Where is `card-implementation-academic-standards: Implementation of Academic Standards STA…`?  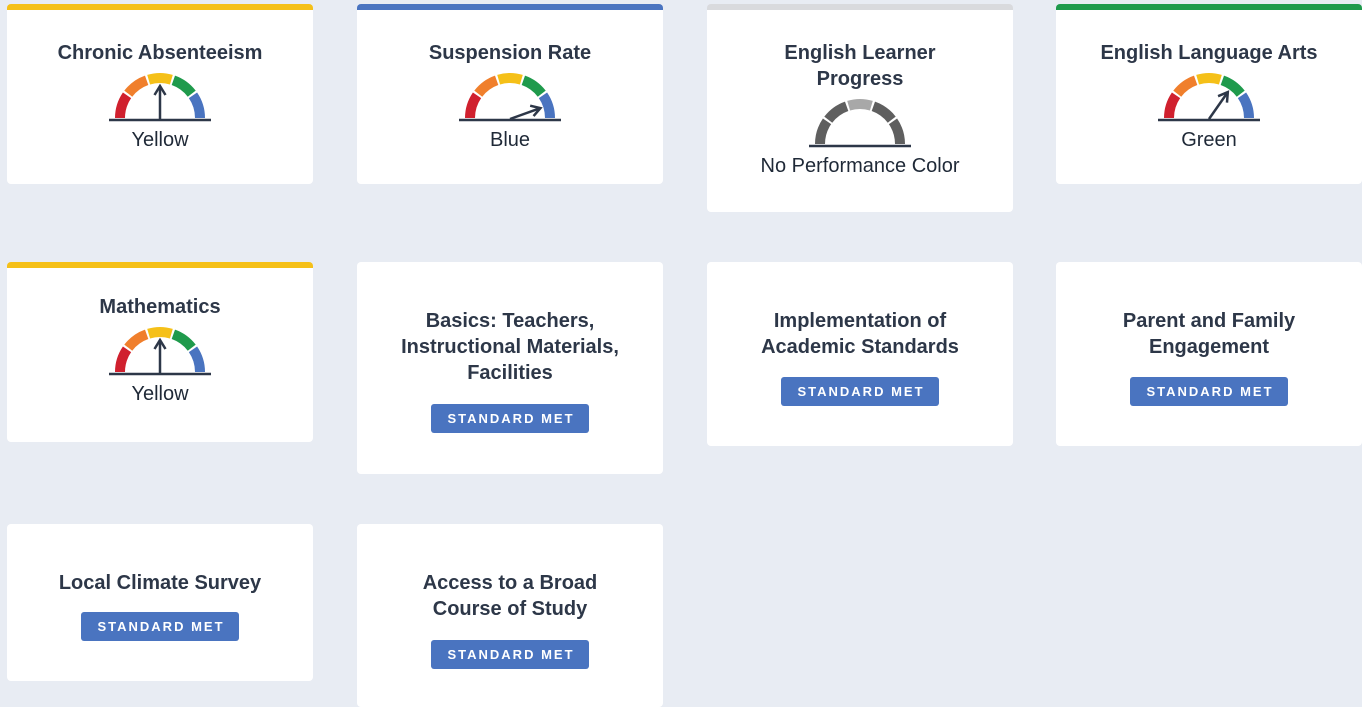
card-implementation-academic-standards: Implementation of Academic Standards STA… is located at coordinates (860, 354).